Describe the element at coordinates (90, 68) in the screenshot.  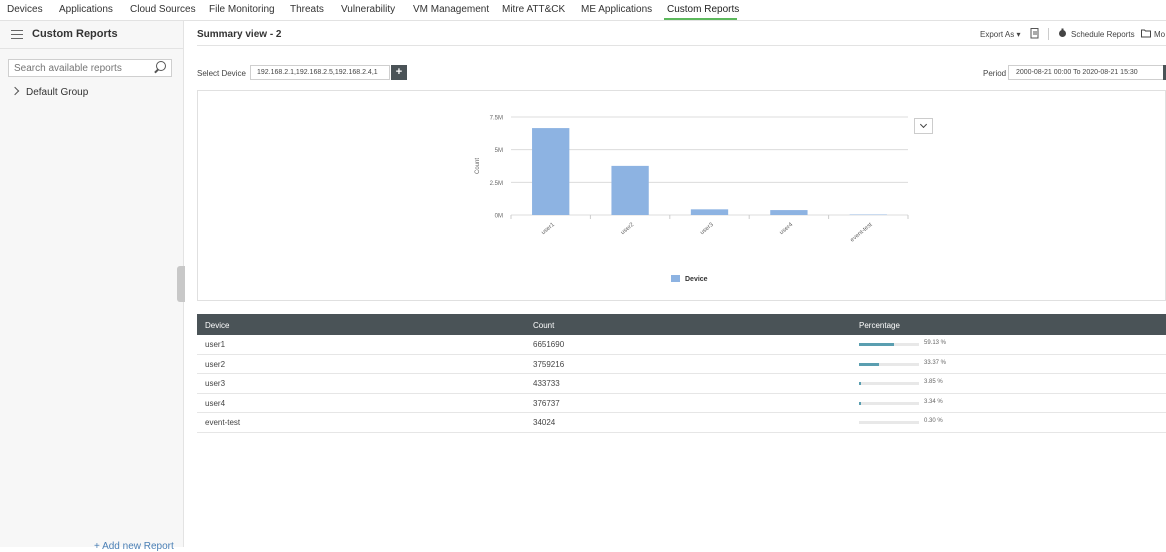
I see `search-reports-input` at that location.